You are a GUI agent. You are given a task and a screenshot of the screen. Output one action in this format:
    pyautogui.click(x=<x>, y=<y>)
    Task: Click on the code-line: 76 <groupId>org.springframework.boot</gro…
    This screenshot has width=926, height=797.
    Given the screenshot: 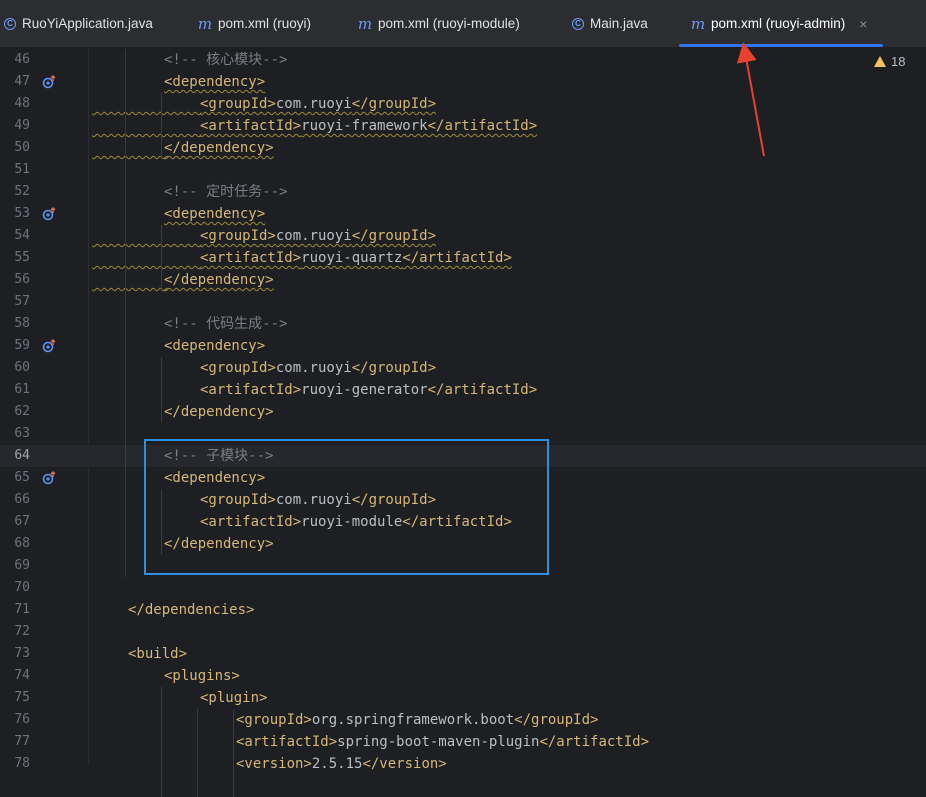 What is the action you would take?
    pyautogui.click(x=463, y=720)
    